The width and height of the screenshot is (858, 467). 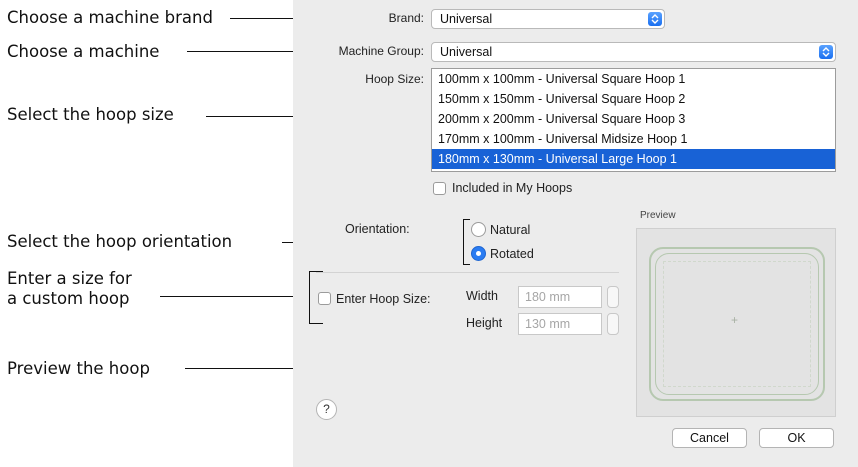 What do you see at coordinates (69, 278) in the screenshot?
I see `annotation-custom-line1: Enter a size for` at bounding box center [69, 278].